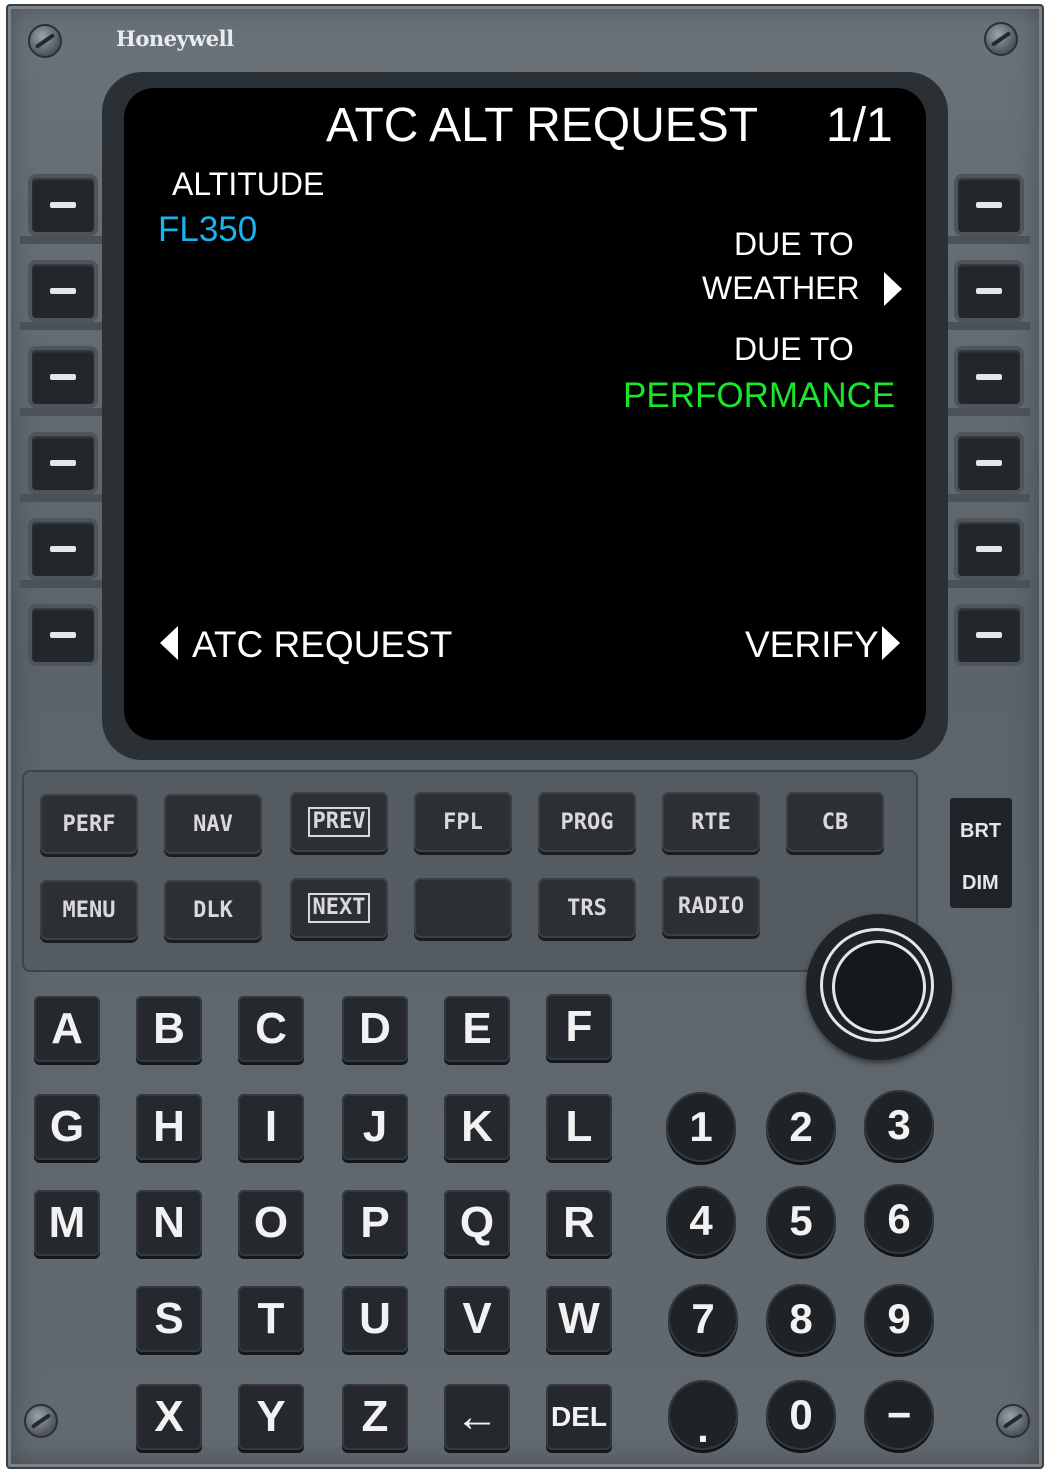 This screenshot has height=1471, width=1048. I want to click on nav-key: NAV, so click(213, 824).